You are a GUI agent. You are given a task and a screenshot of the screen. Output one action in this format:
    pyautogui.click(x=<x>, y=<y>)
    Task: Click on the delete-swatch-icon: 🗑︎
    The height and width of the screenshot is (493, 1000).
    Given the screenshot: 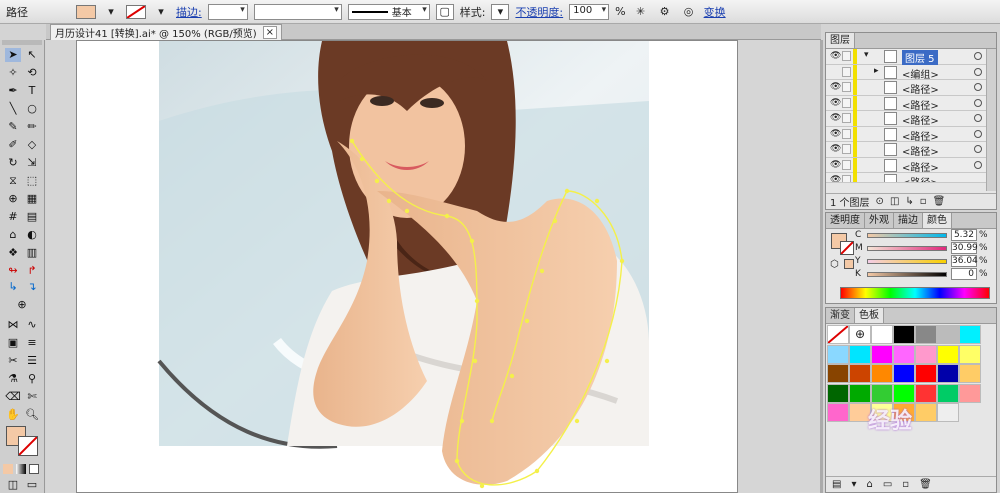 What is the action you would take?
    pyautogui.click(x=925, y=484)
    